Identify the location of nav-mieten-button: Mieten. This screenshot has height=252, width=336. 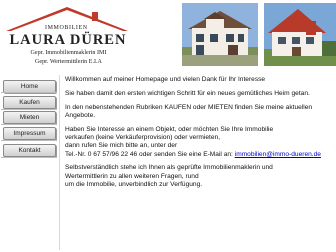
(29, 117).